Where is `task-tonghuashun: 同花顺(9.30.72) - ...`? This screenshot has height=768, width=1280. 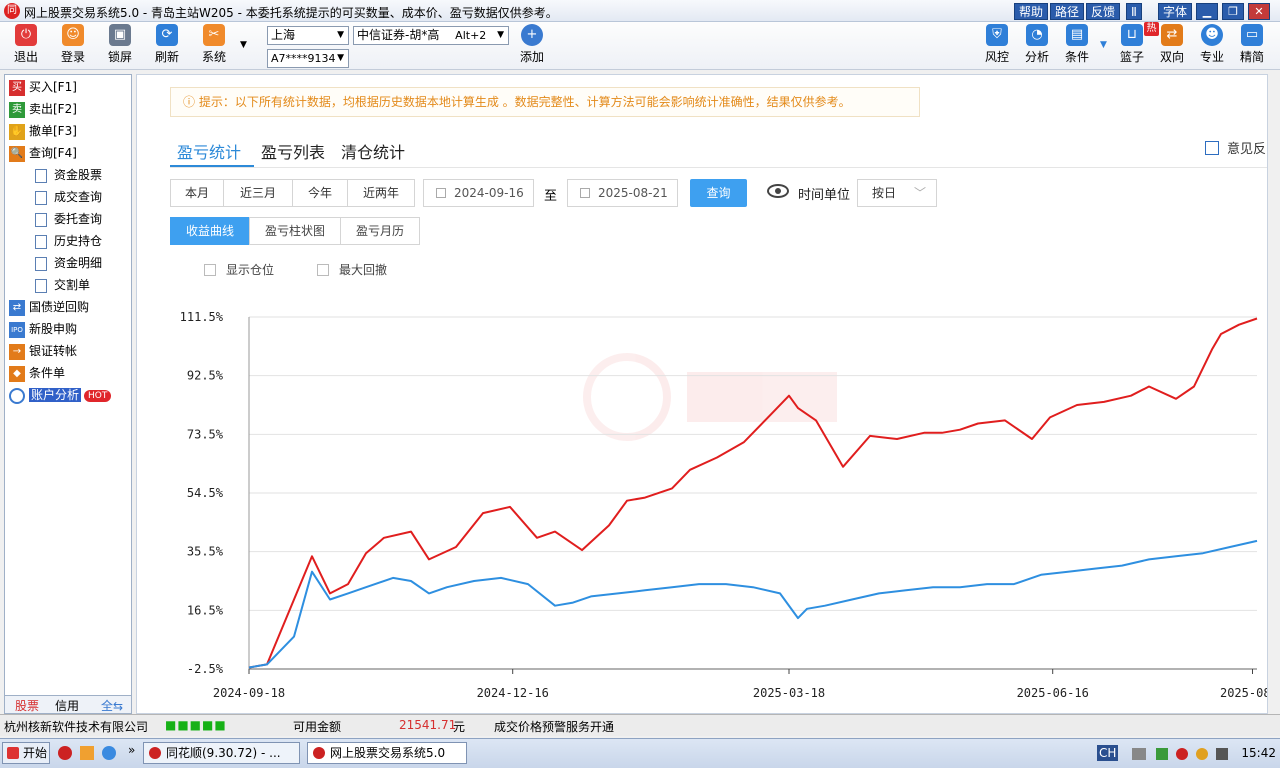 task-tonghuashun: 同花顺(9.30.72) - ... is located at coordinates (221, 753).